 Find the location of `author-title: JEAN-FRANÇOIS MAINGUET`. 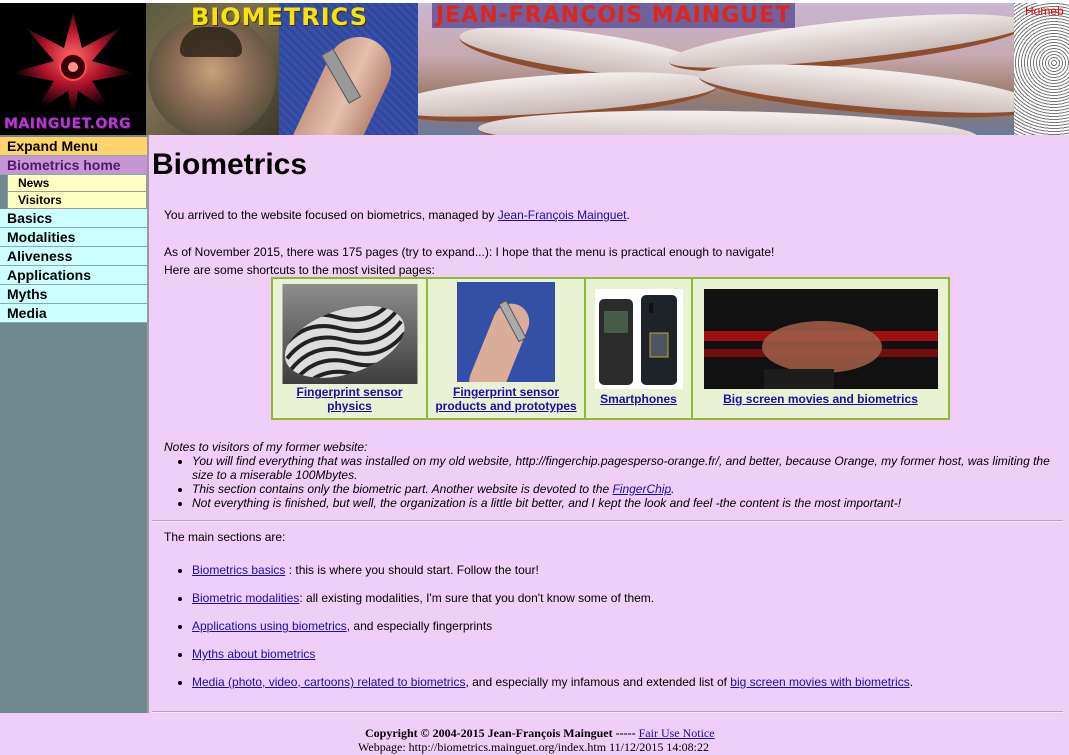

author-title: JEAN-FRANÇOIS MAINGUET is located at coordinates (614, 15).